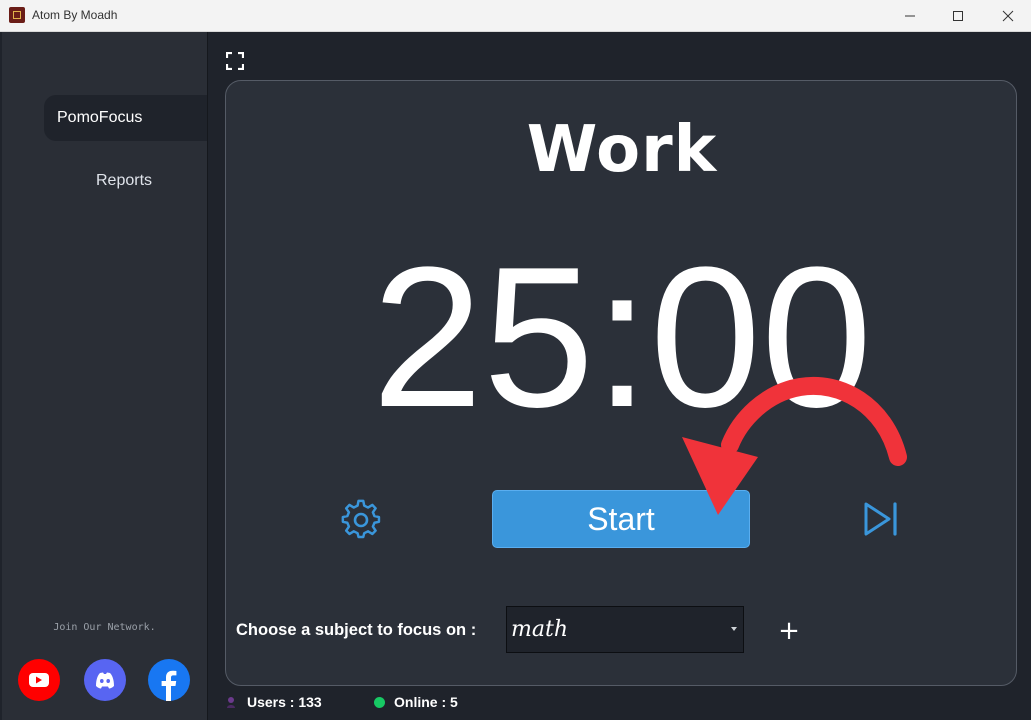 The image size is (1031, 720). Describe the element at coordinates (284, 702) in the screenshot. I see `users-count: Users : 133` at that location.